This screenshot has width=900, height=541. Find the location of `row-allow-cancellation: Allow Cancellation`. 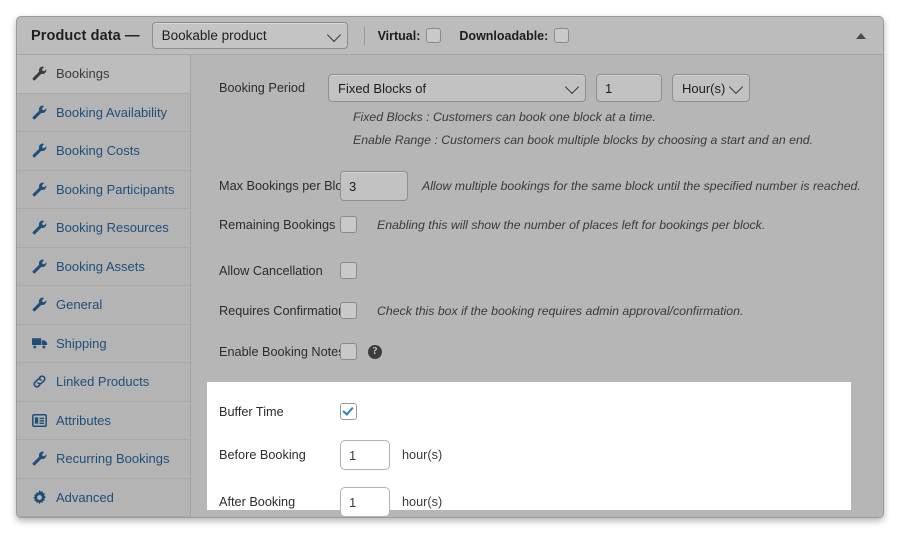

row-allow-cancellation: Allow Cancellation is located at coordinates (274, 270).